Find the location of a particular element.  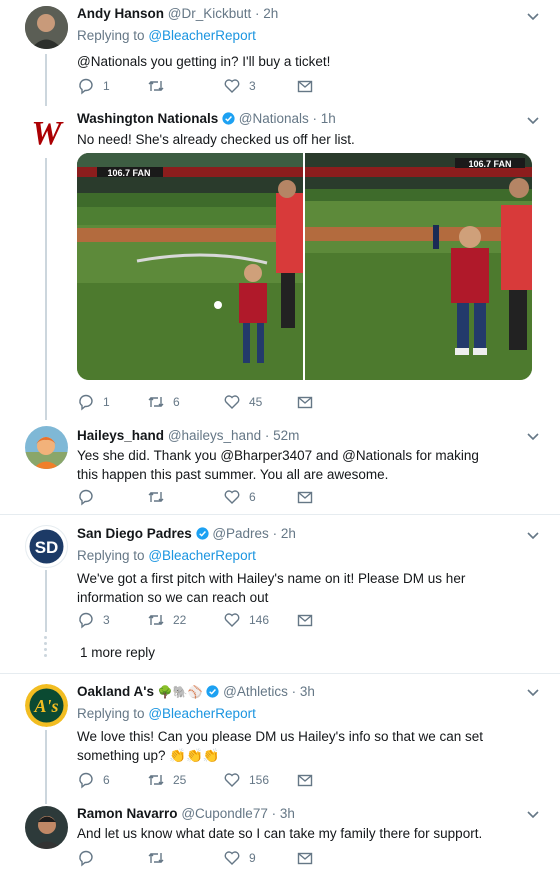

handle: @haileys_hand is located at coordinates (214, 435).